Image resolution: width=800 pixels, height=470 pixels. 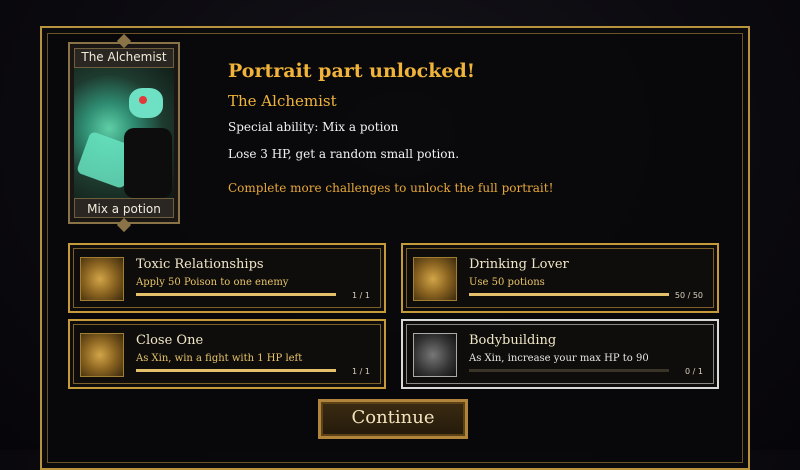 I want to click on challenge-count: 0 / 1, so click(x=694, y=371).